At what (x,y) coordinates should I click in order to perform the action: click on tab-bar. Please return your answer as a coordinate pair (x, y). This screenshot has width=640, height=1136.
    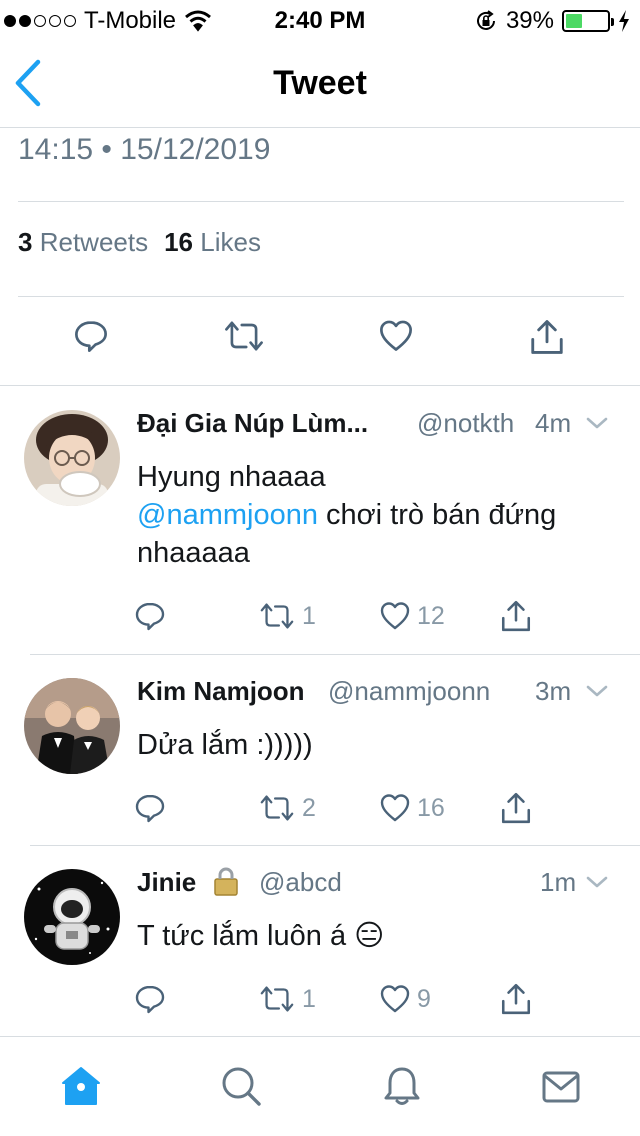
    Looking at the image, I should click on (320, 1086).